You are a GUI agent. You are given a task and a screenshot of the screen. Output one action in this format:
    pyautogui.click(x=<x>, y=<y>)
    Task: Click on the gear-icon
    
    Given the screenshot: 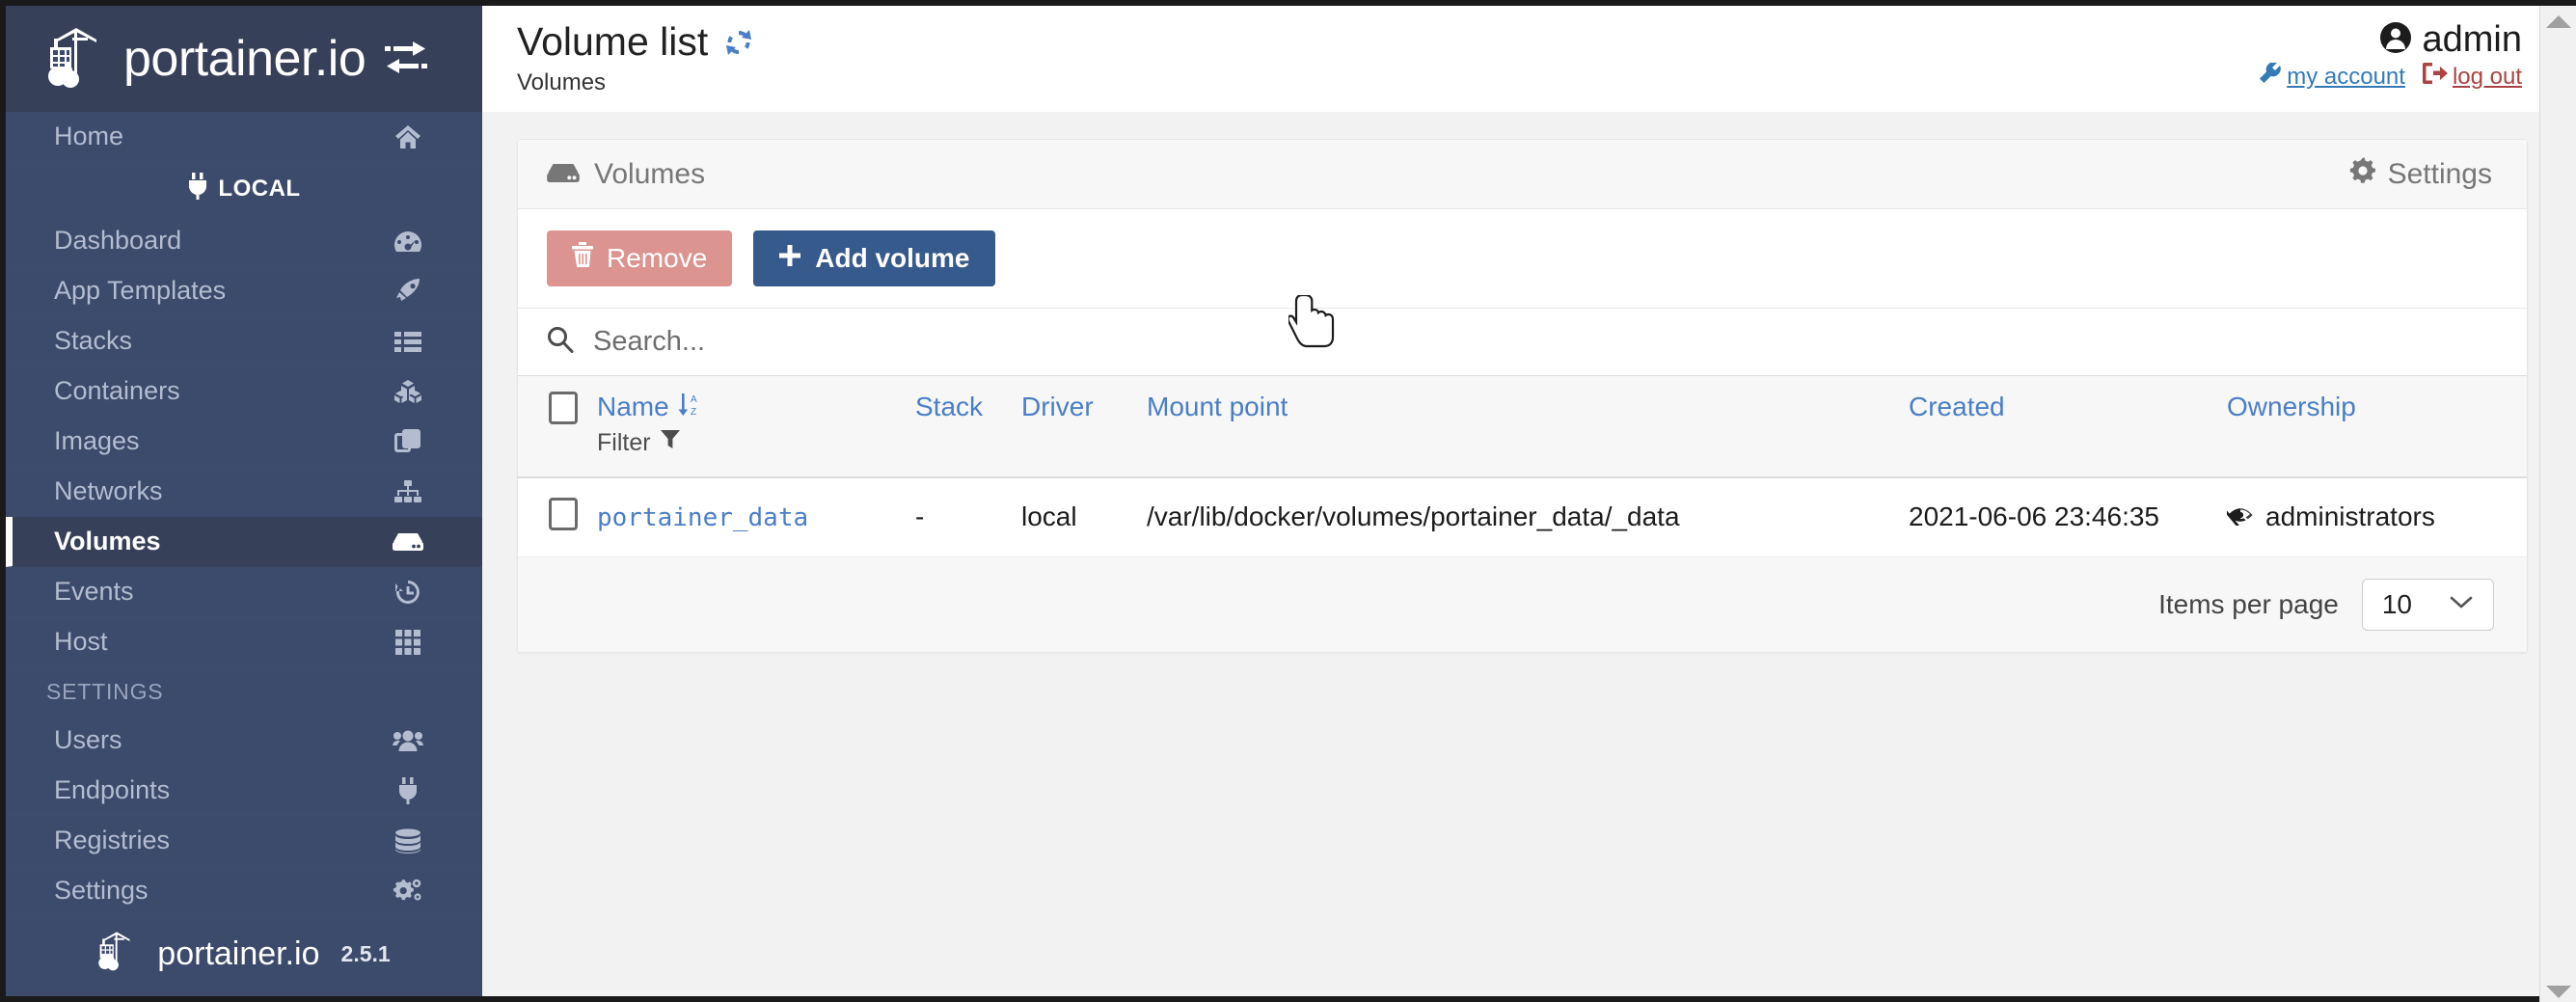 What is the action you would take?
    pyautogui.click(x=2362, y=174)
    